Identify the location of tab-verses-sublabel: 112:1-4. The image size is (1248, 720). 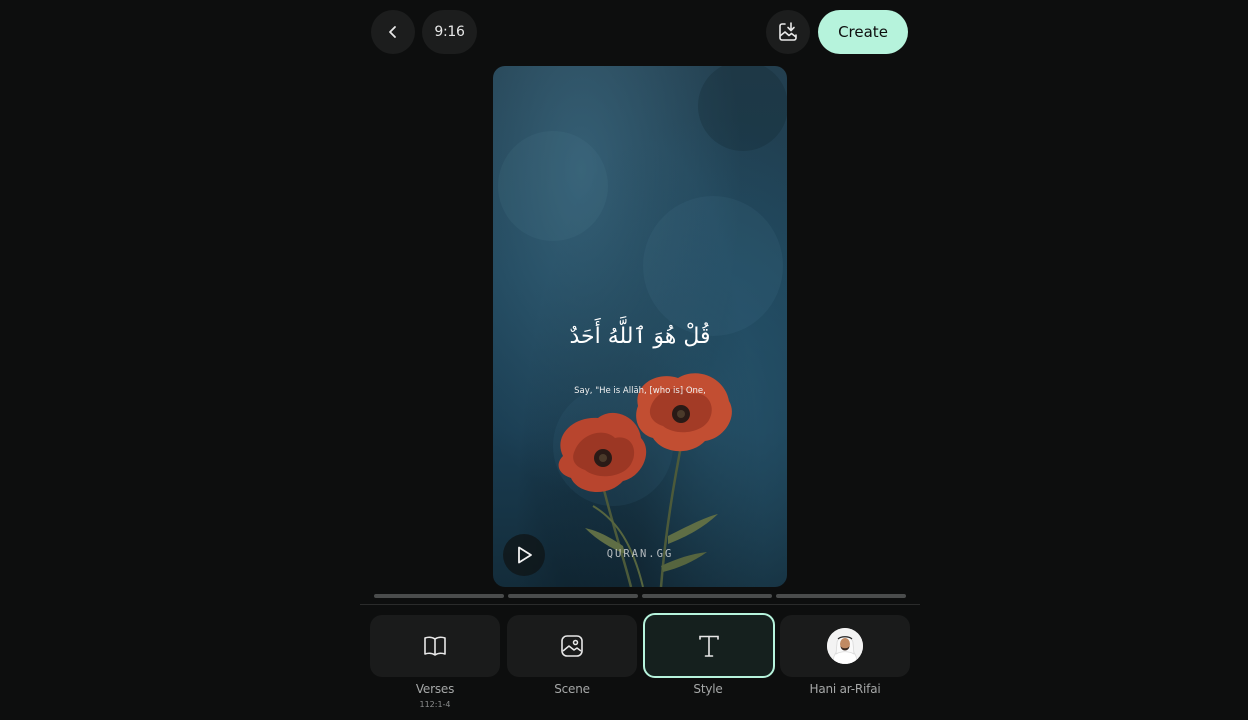
(435, 704).